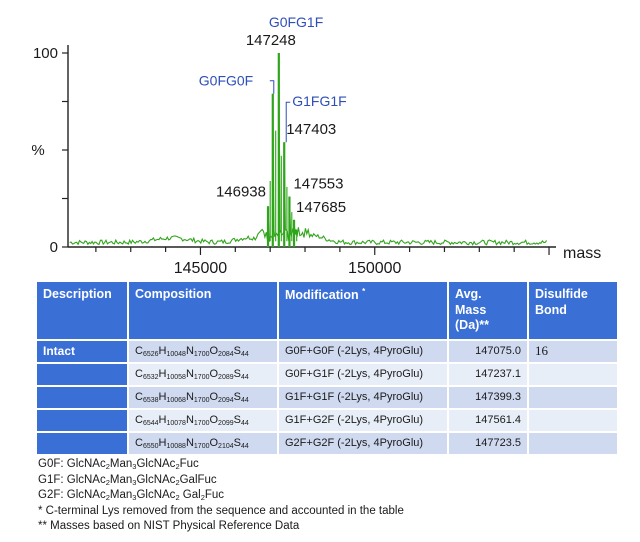 This screenshot has width=640, height=542. What do you see at coordinates (118, 464) in the screenshot?
I see `note-g0f: G0F: GlcNAc2Man3GlcNAc2Fuc` at bounding box center [118, 464].